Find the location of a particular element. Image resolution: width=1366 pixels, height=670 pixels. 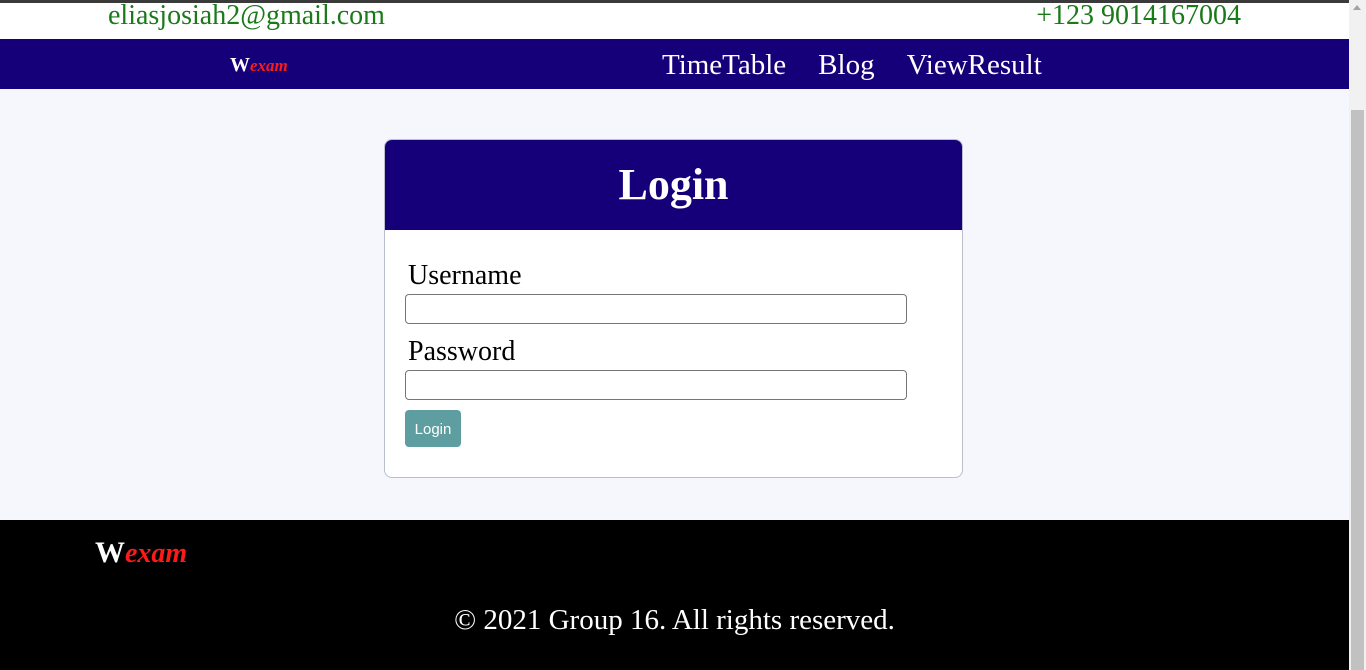

username-label: Username is located at coordinates (465, 275).